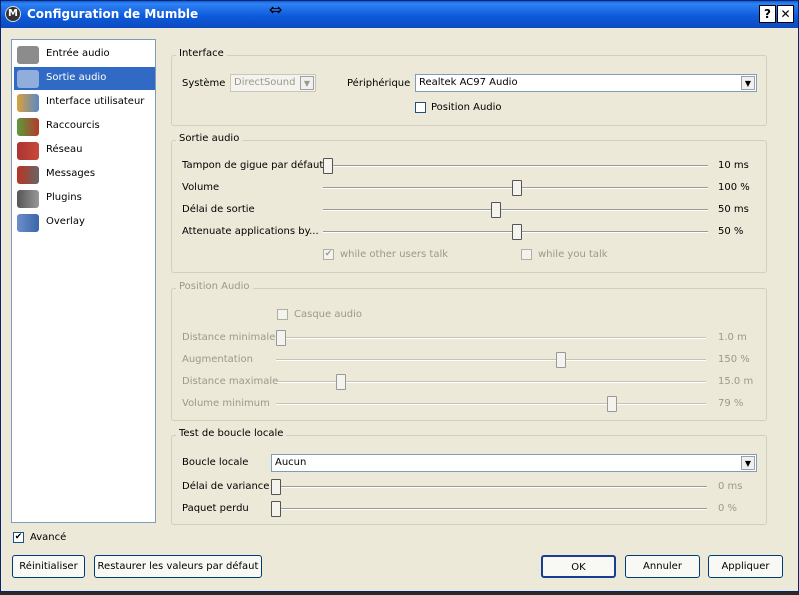 This screenshot has height=595, width=799. Describe the element at coordinates (730, 486) in the screenshot. I see `variance-value: 0 ms` at that location.